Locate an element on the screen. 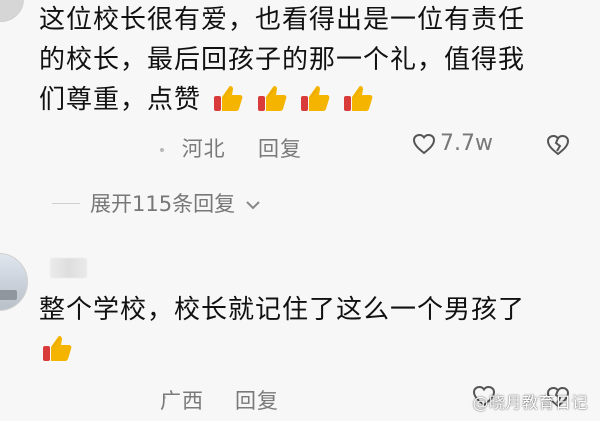 Image resolution: width=600 pixels, height=421 pixels. location-text: 河北 is located at coordinates (203, 149).